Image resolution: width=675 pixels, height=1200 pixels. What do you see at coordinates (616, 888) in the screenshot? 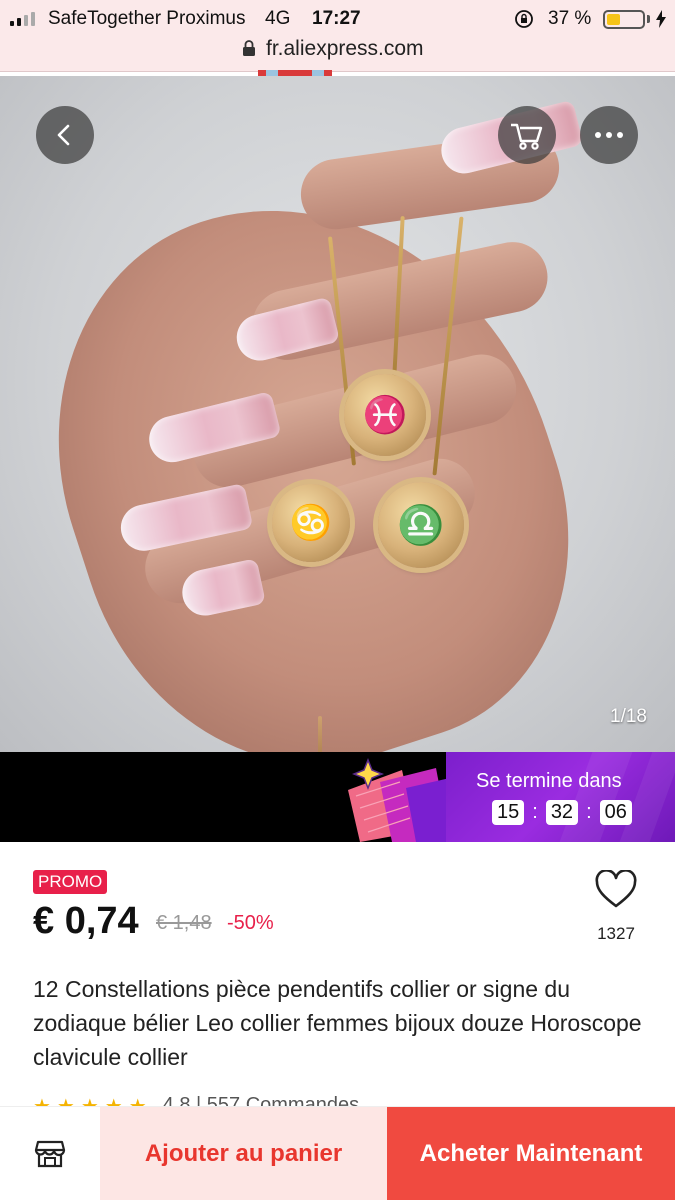
I see `heart-icon` at bounding box center [616, 888].